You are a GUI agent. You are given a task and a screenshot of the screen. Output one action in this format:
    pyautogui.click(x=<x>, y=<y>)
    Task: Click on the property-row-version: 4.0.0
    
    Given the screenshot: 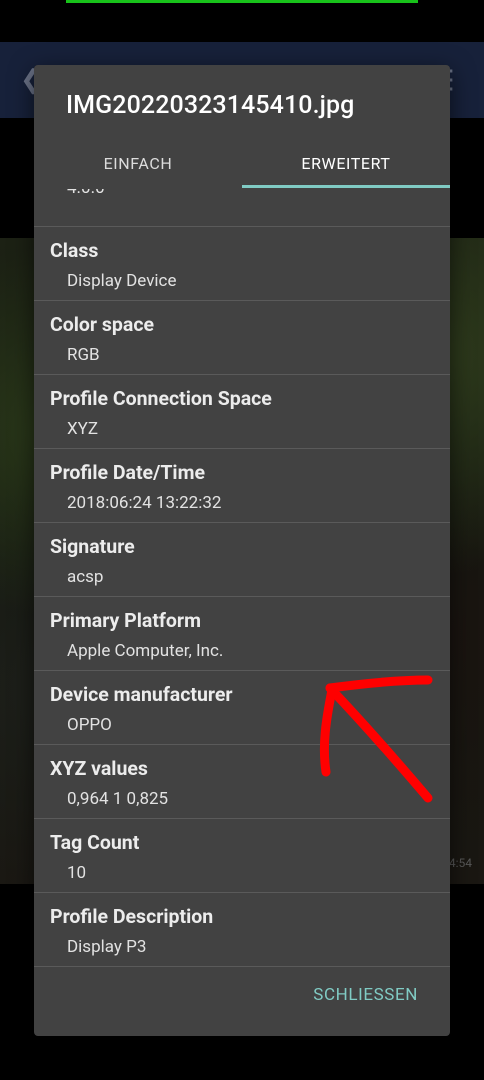 What is the action you would take?
    pyautogui.click(x=242, y=208)
    